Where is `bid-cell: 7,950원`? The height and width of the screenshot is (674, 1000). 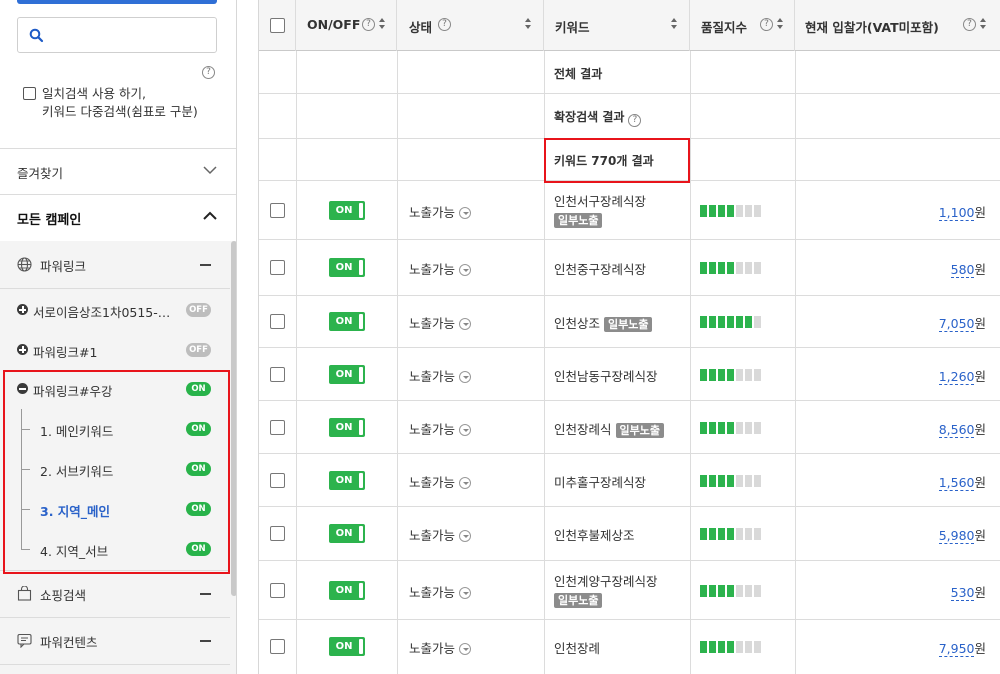
bid-cell: 7,950원 is located at coordinates (962, 647).